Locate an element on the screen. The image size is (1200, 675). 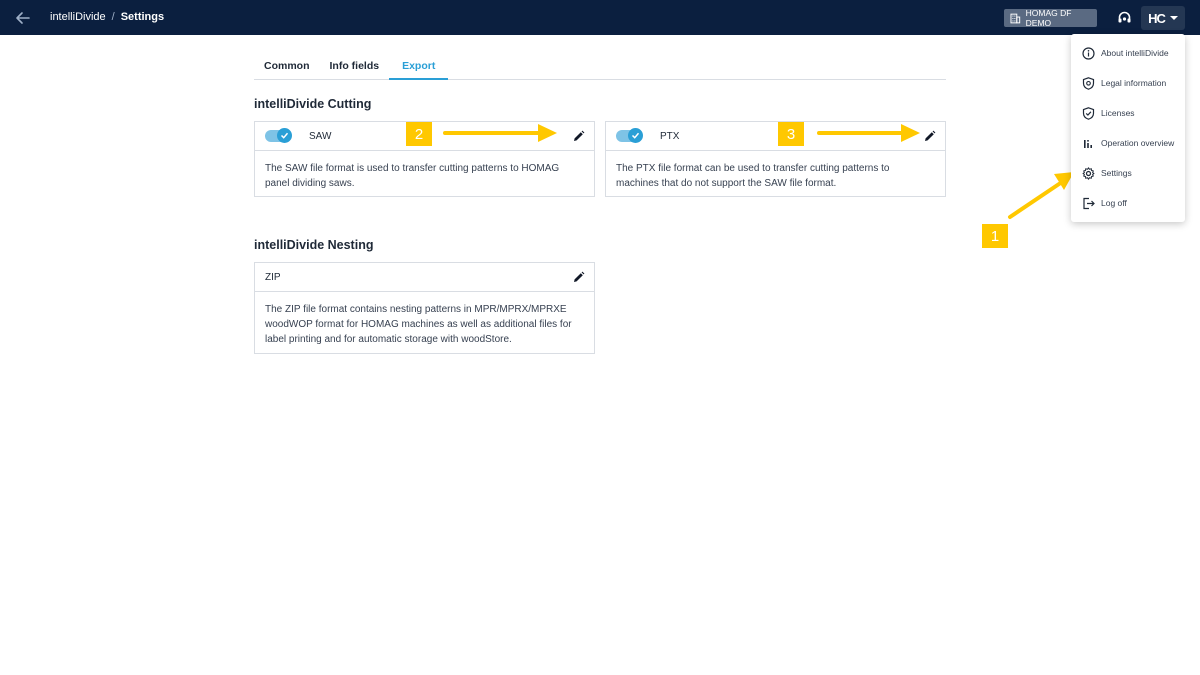
menu-item-log-off: Log off is located at coordinates (1128, 203).